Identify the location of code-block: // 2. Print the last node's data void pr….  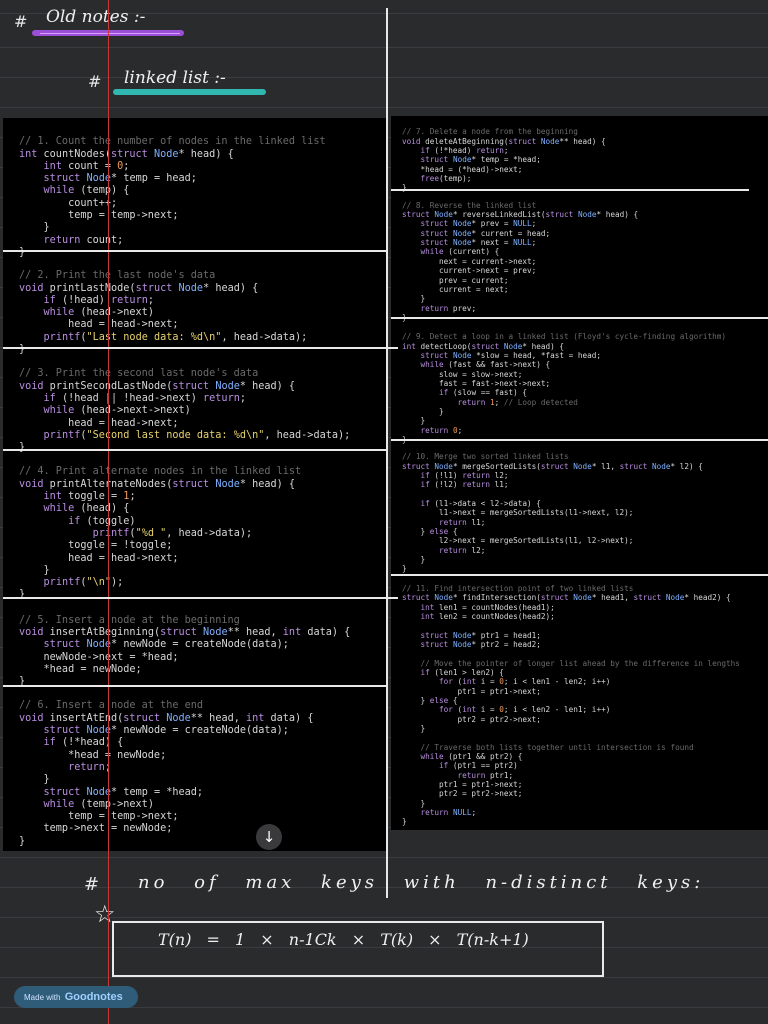
(163, 313).